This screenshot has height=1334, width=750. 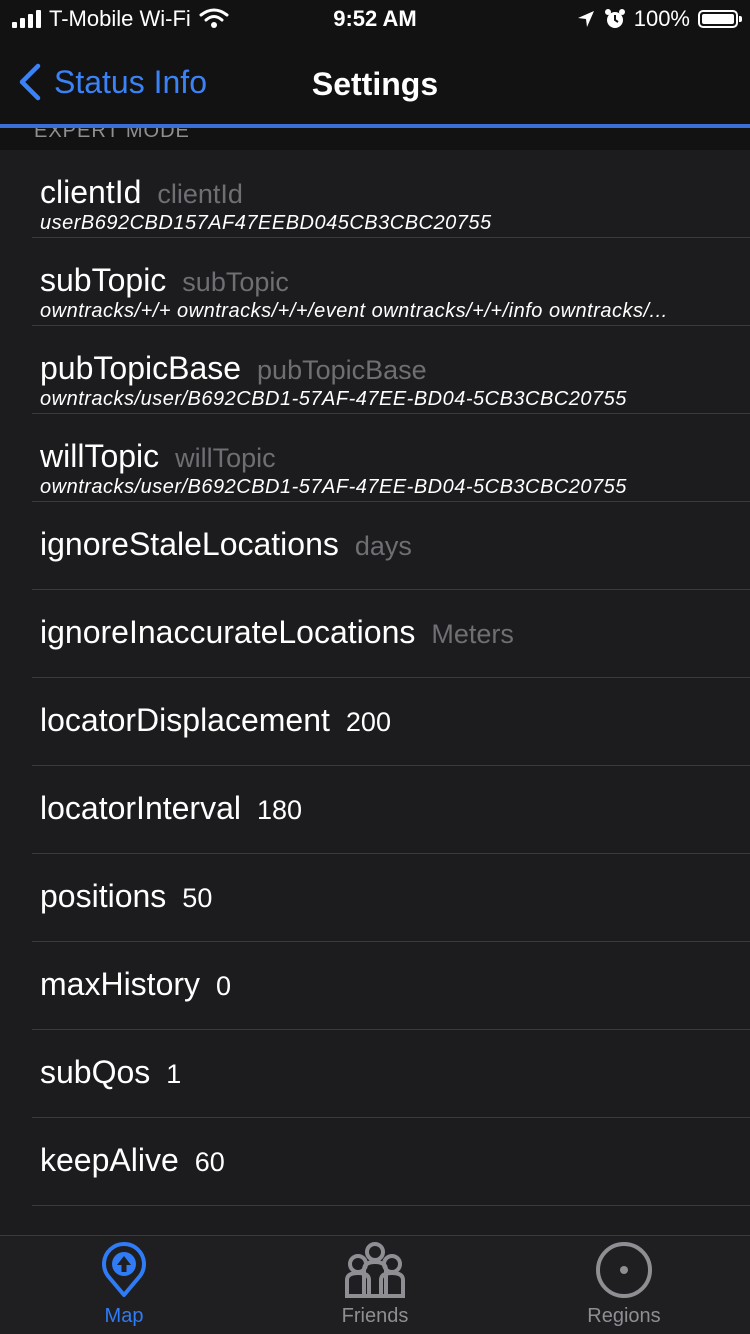 I want to click on setting-key-label: ignoreStaleLocations, so click(x=189, y=544).